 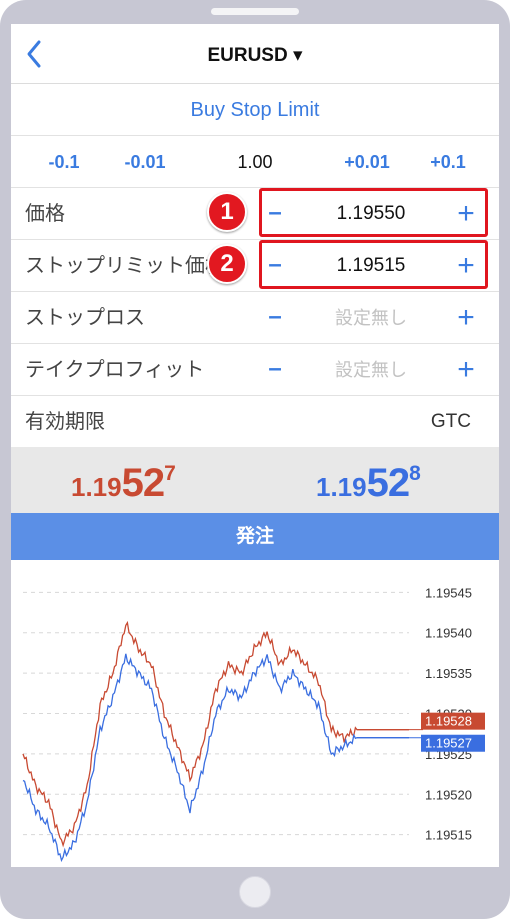 I want to click on take-profit-row: テイクプロフィット – 設定無し +, so click(x=255, y=370).